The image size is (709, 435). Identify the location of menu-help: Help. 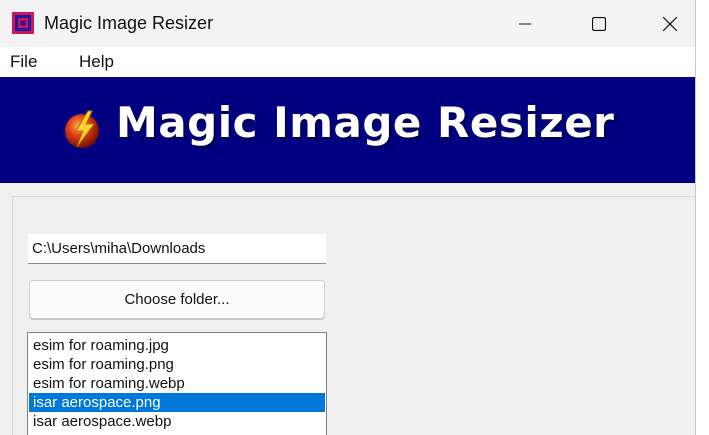
(96, 62).